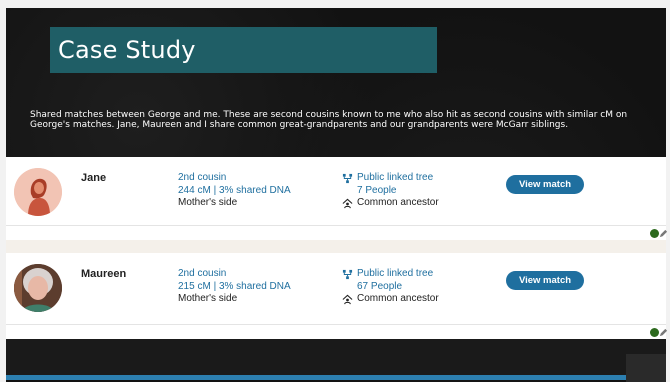 The image size is (670, 382). Describe the element at coordinates (93, 178) in the screenshot. I see `match-name: Jane` at that location.